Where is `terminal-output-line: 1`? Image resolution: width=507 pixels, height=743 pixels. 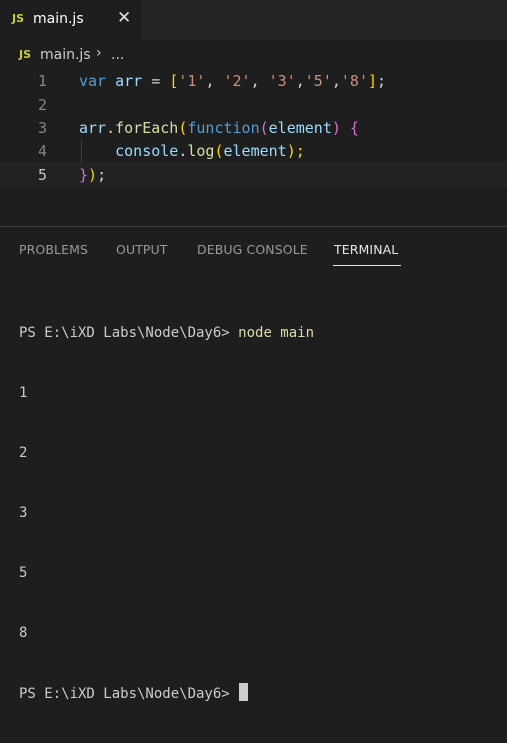 terminal-output-line: 1 is located at coordinates (23, 393).